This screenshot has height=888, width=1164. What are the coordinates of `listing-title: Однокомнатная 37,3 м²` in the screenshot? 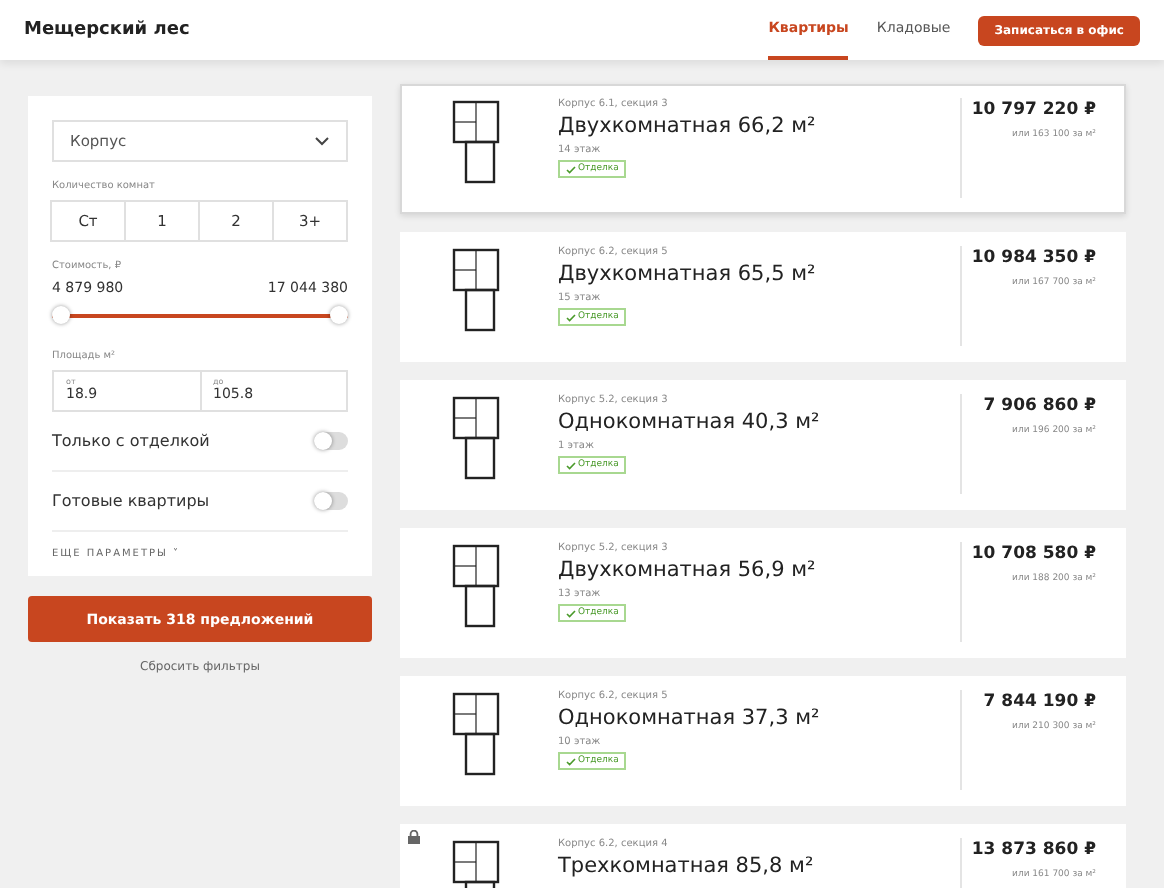 It's located at (689, 719).